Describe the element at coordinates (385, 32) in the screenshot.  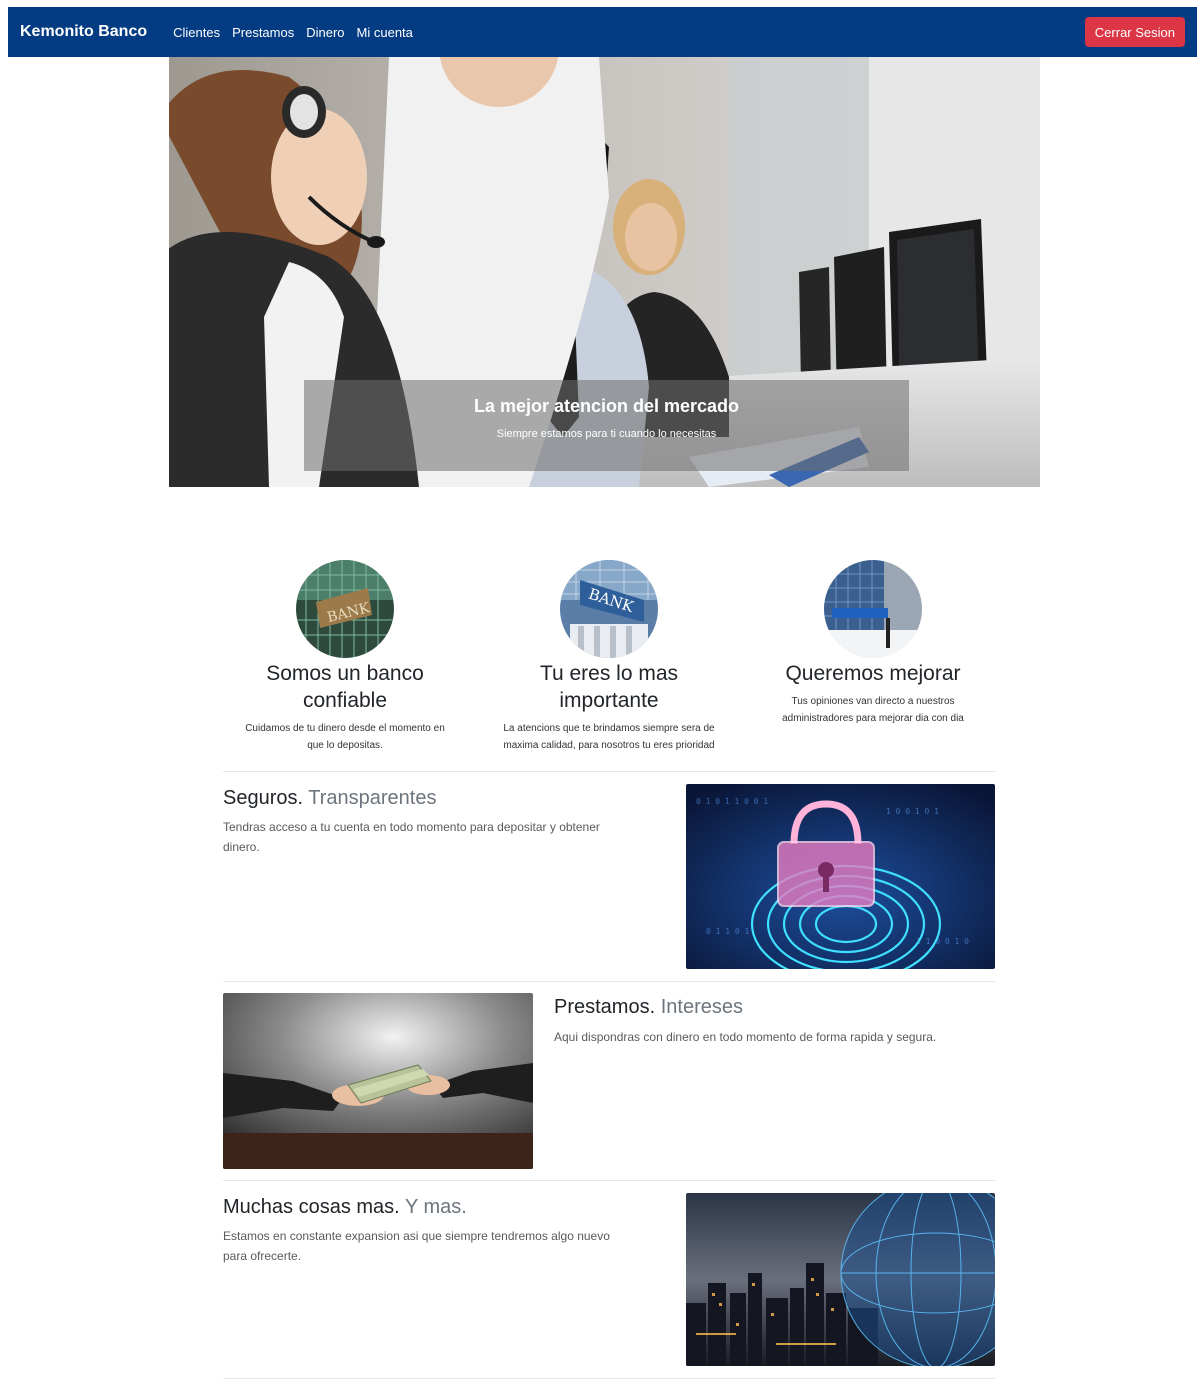
I see `nav-link-mi-cuenta: Mi cuenta` at that location.